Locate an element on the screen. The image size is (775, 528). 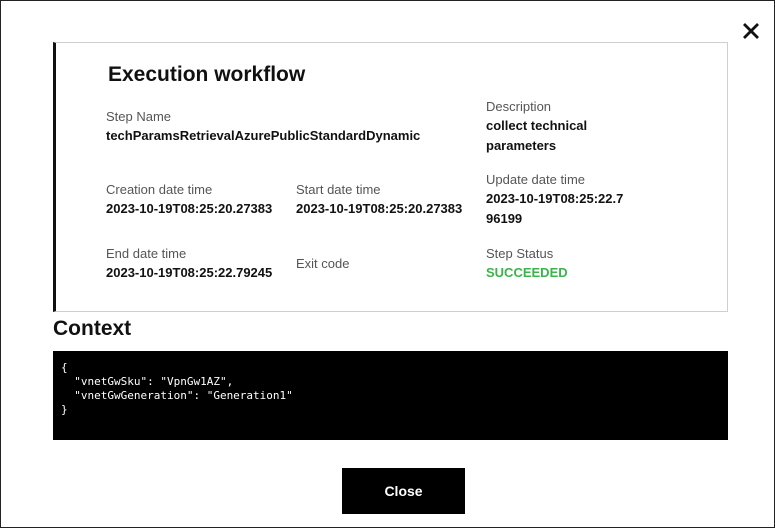
step-status-label: Step Status is located at coordinates (520, 253).